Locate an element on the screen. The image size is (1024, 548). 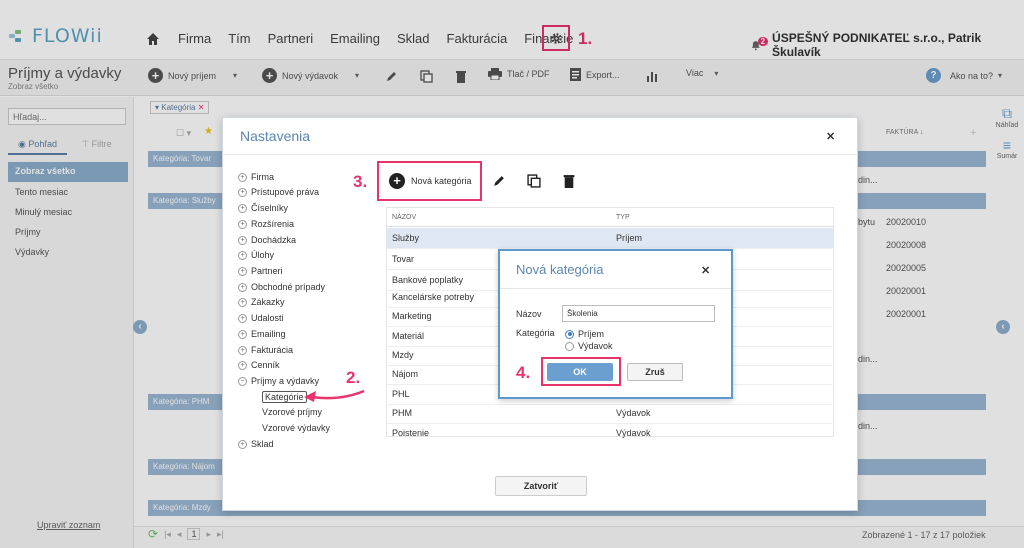
tree-item-attendance: + Dochádzka is located at coordinates (267, 240).